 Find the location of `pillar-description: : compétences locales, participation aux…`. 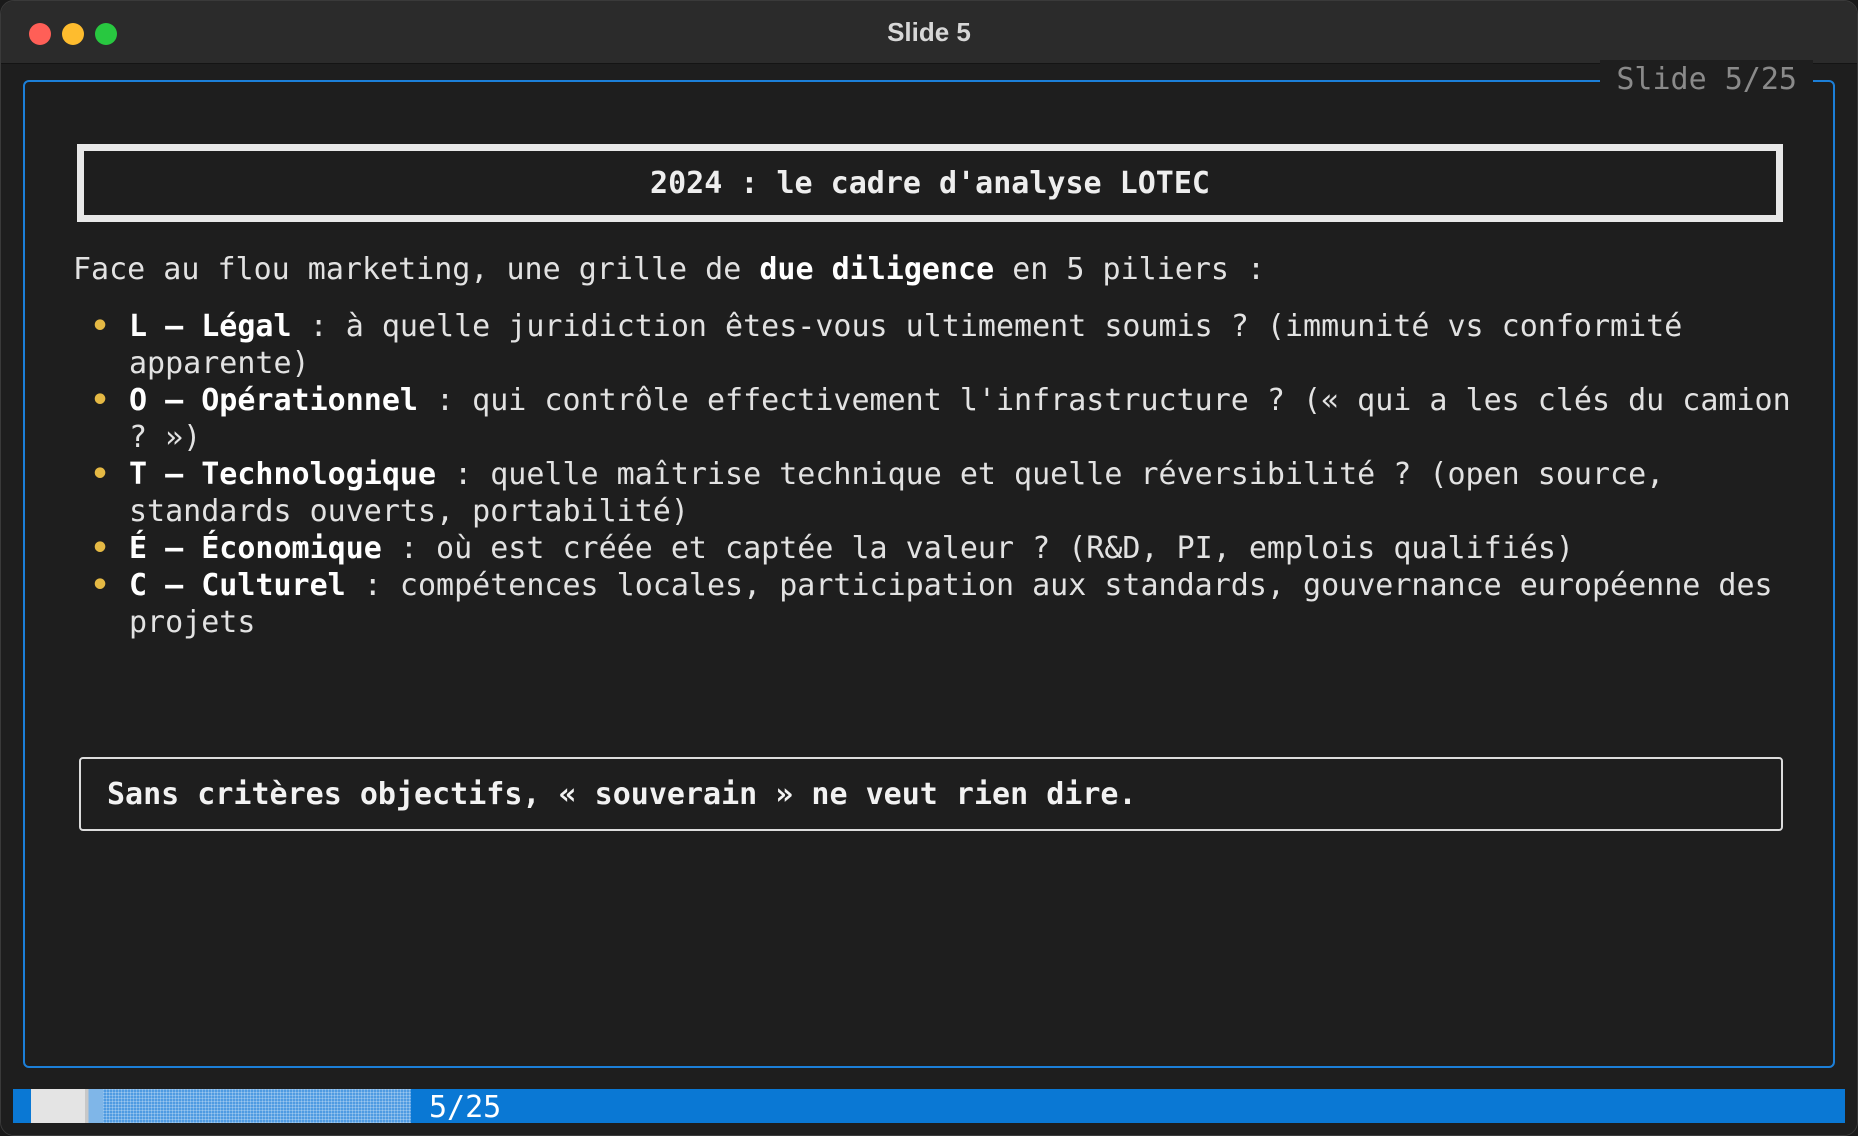

pillar-description: : compétences locales, participation aux… is located at coordinates (951, 604).